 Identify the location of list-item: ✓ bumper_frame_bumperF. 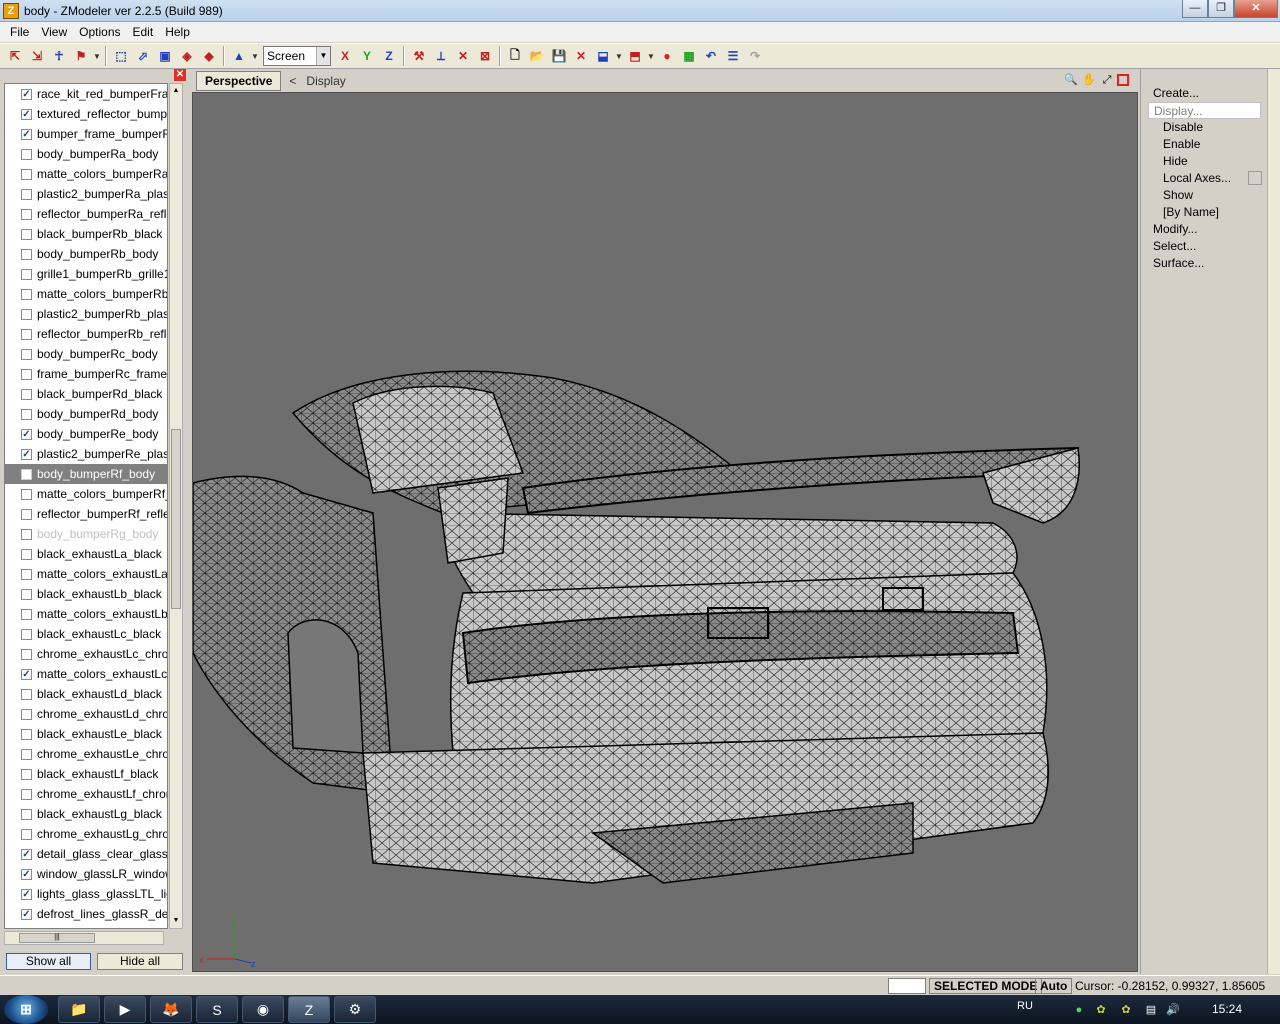
(86, 134).